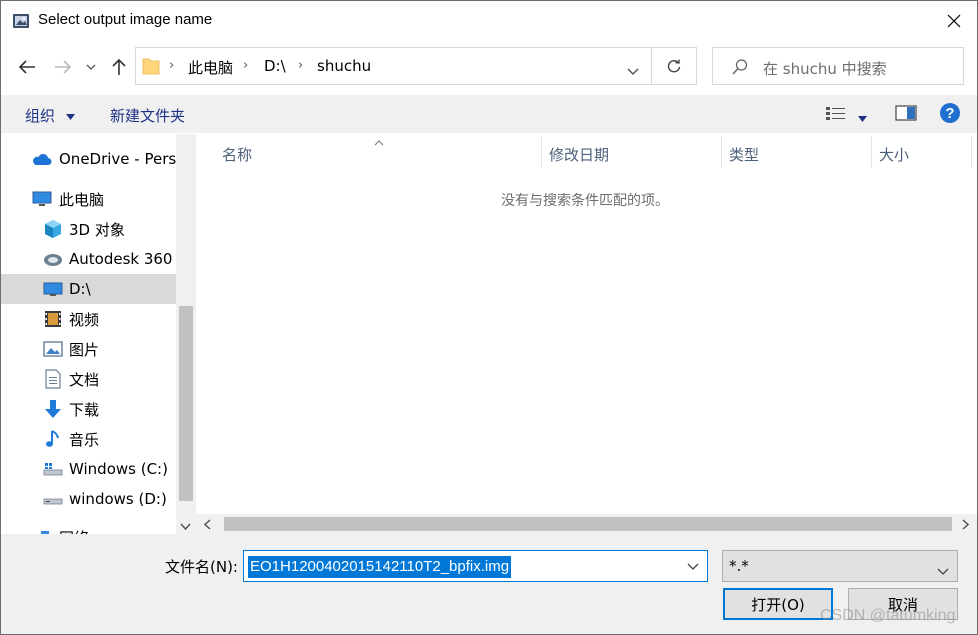  Describe the element at coordinates (201, 567) in the screenshot. I see `filename-label: 文件名(N):` at that location.